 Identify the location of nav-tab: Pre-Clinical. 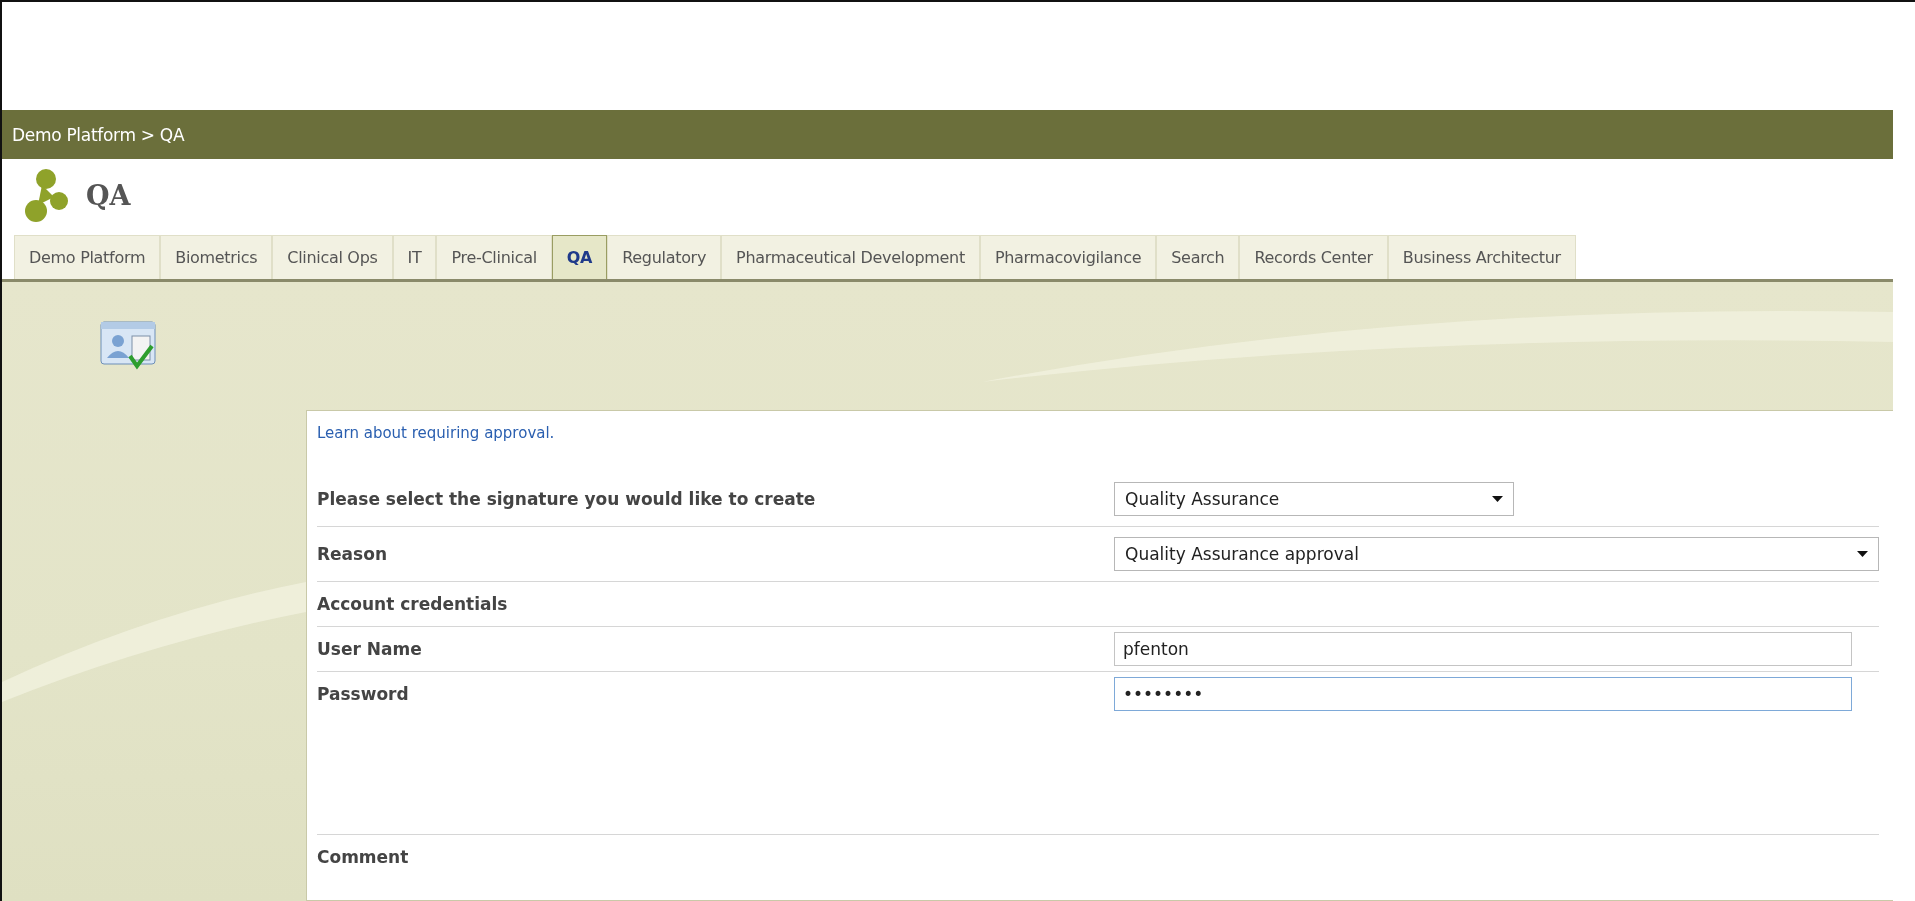
(494, 257).